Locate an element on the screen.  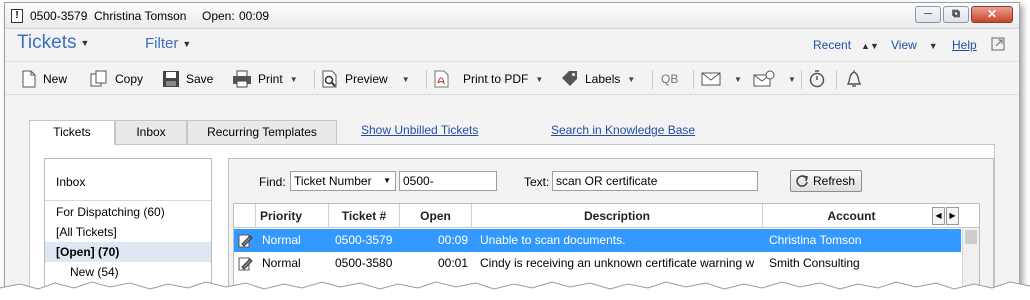
tab-inbox: Inbox is located at coordinates (151, 132).